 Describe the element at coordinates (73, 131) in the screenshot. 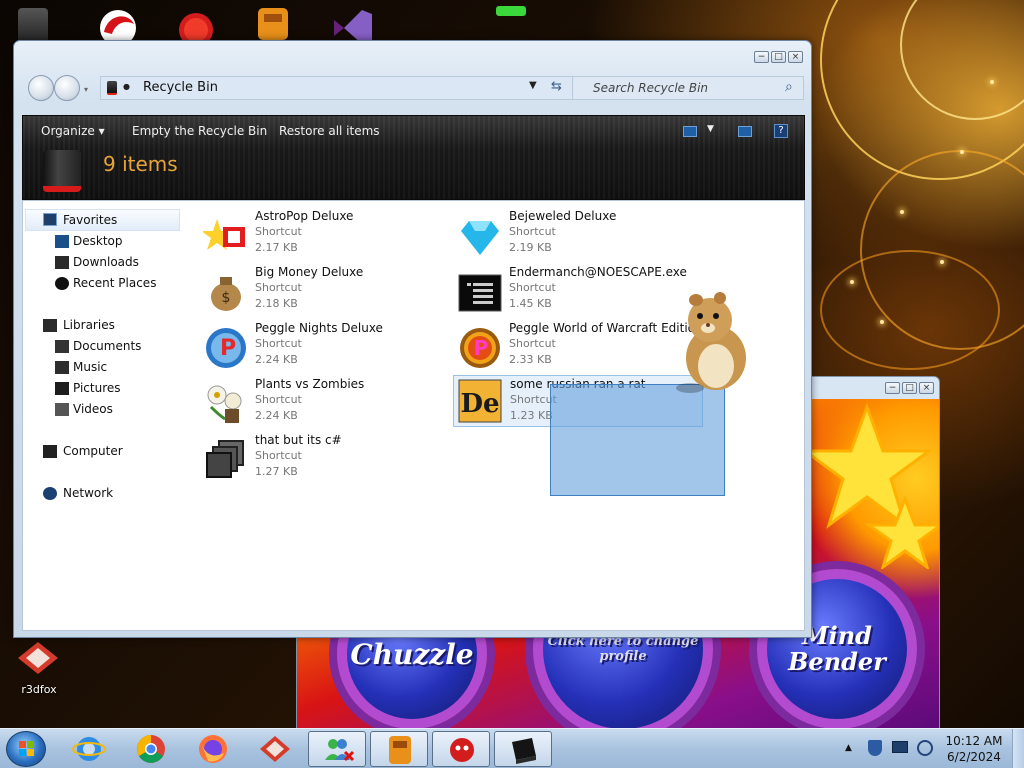

I see `organize-button: Organize ▾` at that location.